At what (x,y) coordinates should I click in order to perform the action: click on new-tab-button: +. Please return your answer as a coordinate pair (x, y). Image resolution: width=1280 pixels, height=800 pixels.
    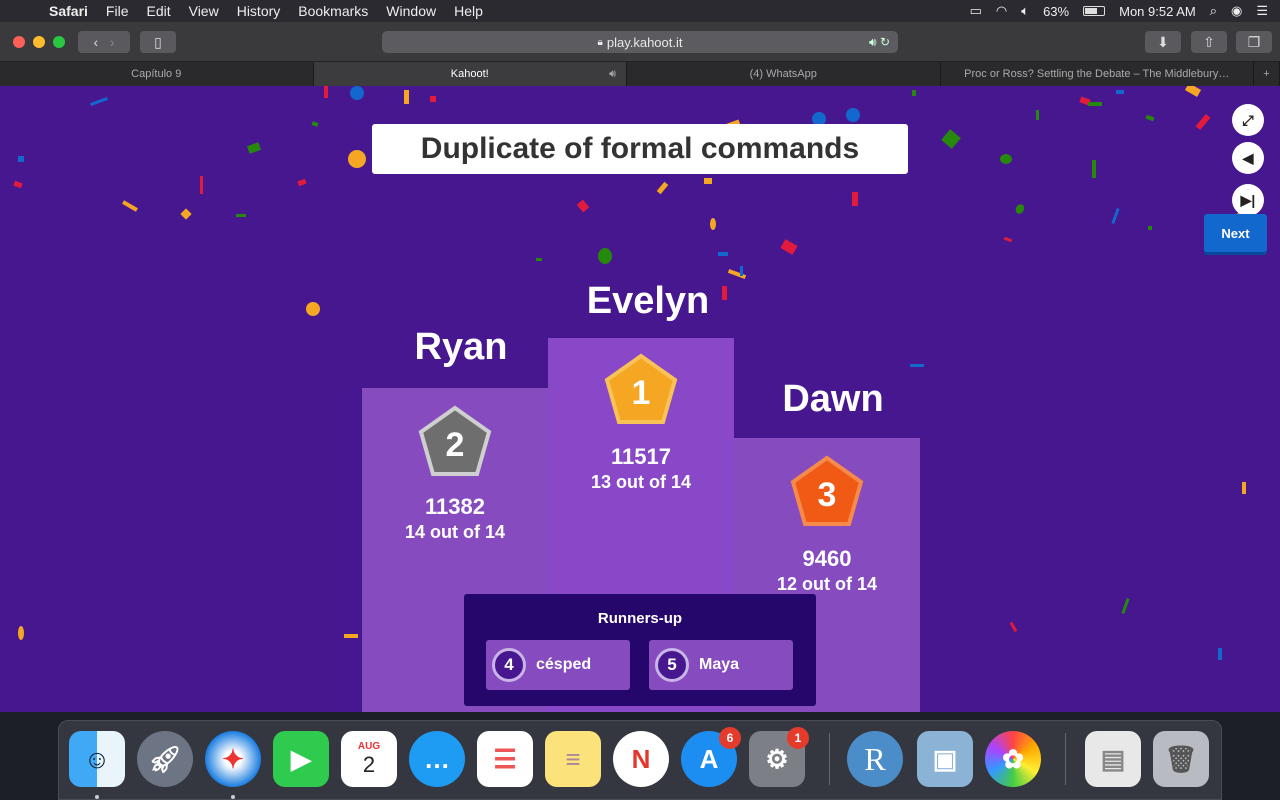
    Looking at the image, I should click on (1267, 74).